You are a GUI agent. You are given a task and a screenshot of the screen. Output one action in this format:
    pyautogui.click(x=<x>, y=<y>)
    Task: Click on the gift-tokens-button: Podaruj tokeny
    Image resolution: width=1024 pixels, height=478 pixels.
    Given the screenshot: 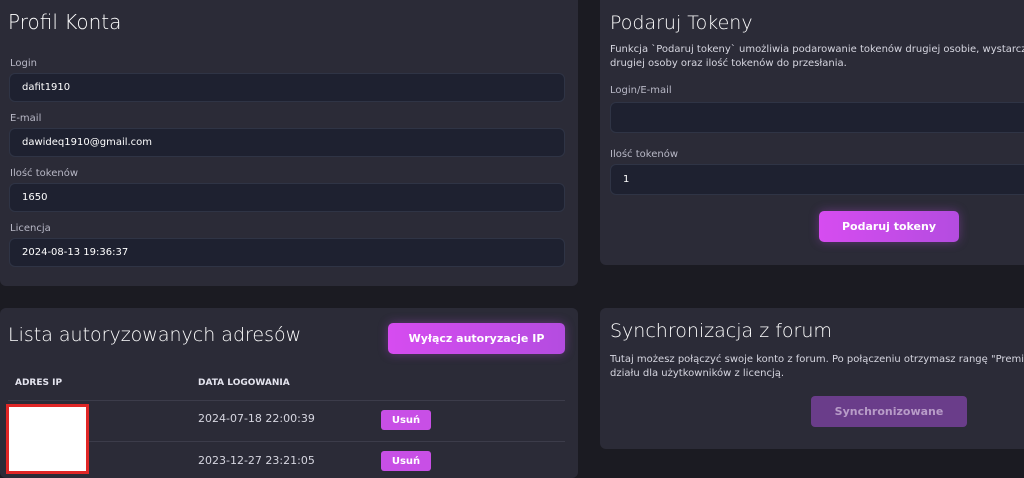 What is the action you would take?
    pyautogui.click(x=889, y=226)
    